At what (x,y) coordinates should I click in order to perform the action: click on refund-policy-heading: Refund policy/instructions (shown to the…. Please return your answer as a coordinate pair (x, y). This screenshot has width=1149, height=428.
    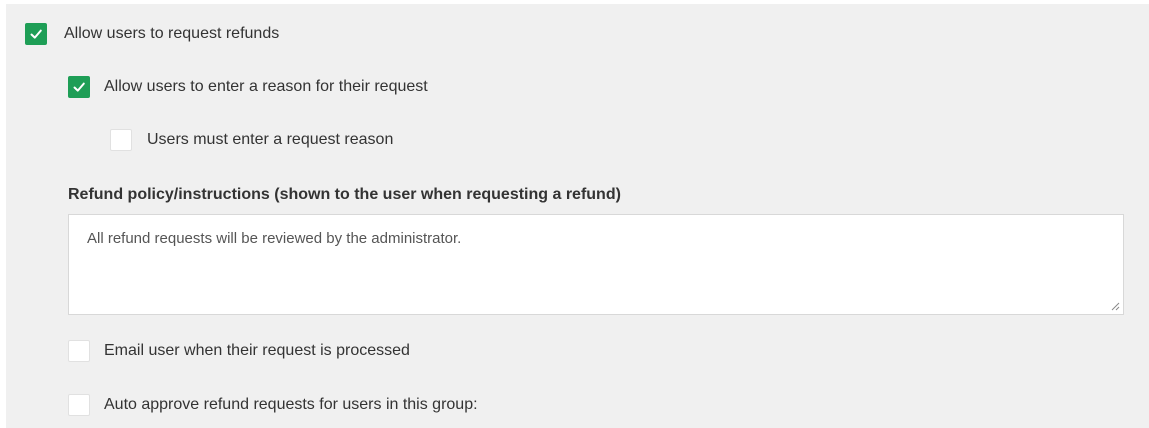
    Looking at the image, I should click on (344, 194).